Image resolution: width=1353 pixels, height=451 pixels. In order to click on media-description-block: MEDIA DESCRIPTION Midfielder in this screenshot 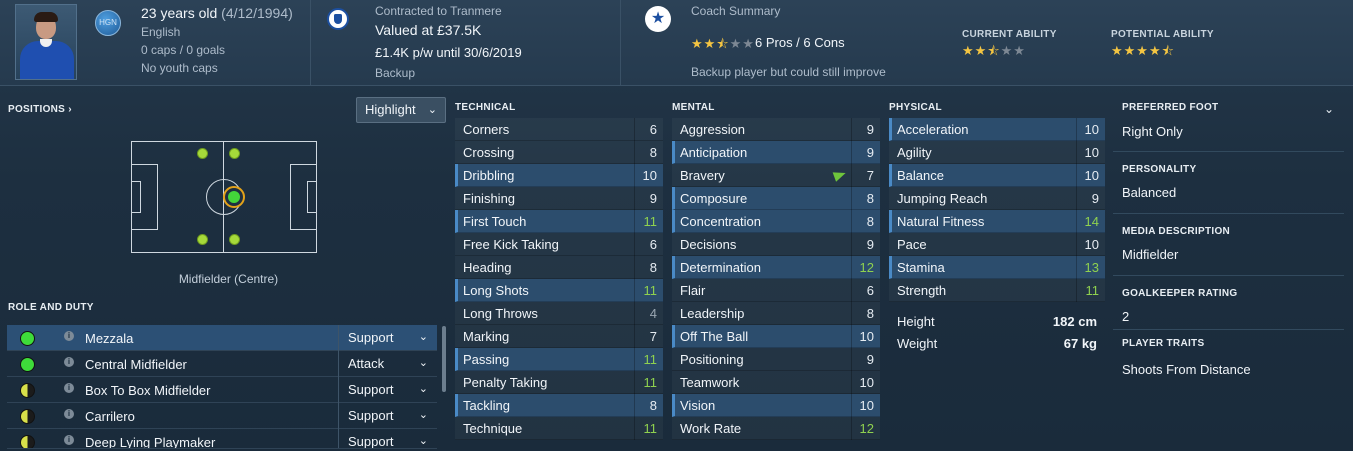, I will do `click(1228, 245)`.